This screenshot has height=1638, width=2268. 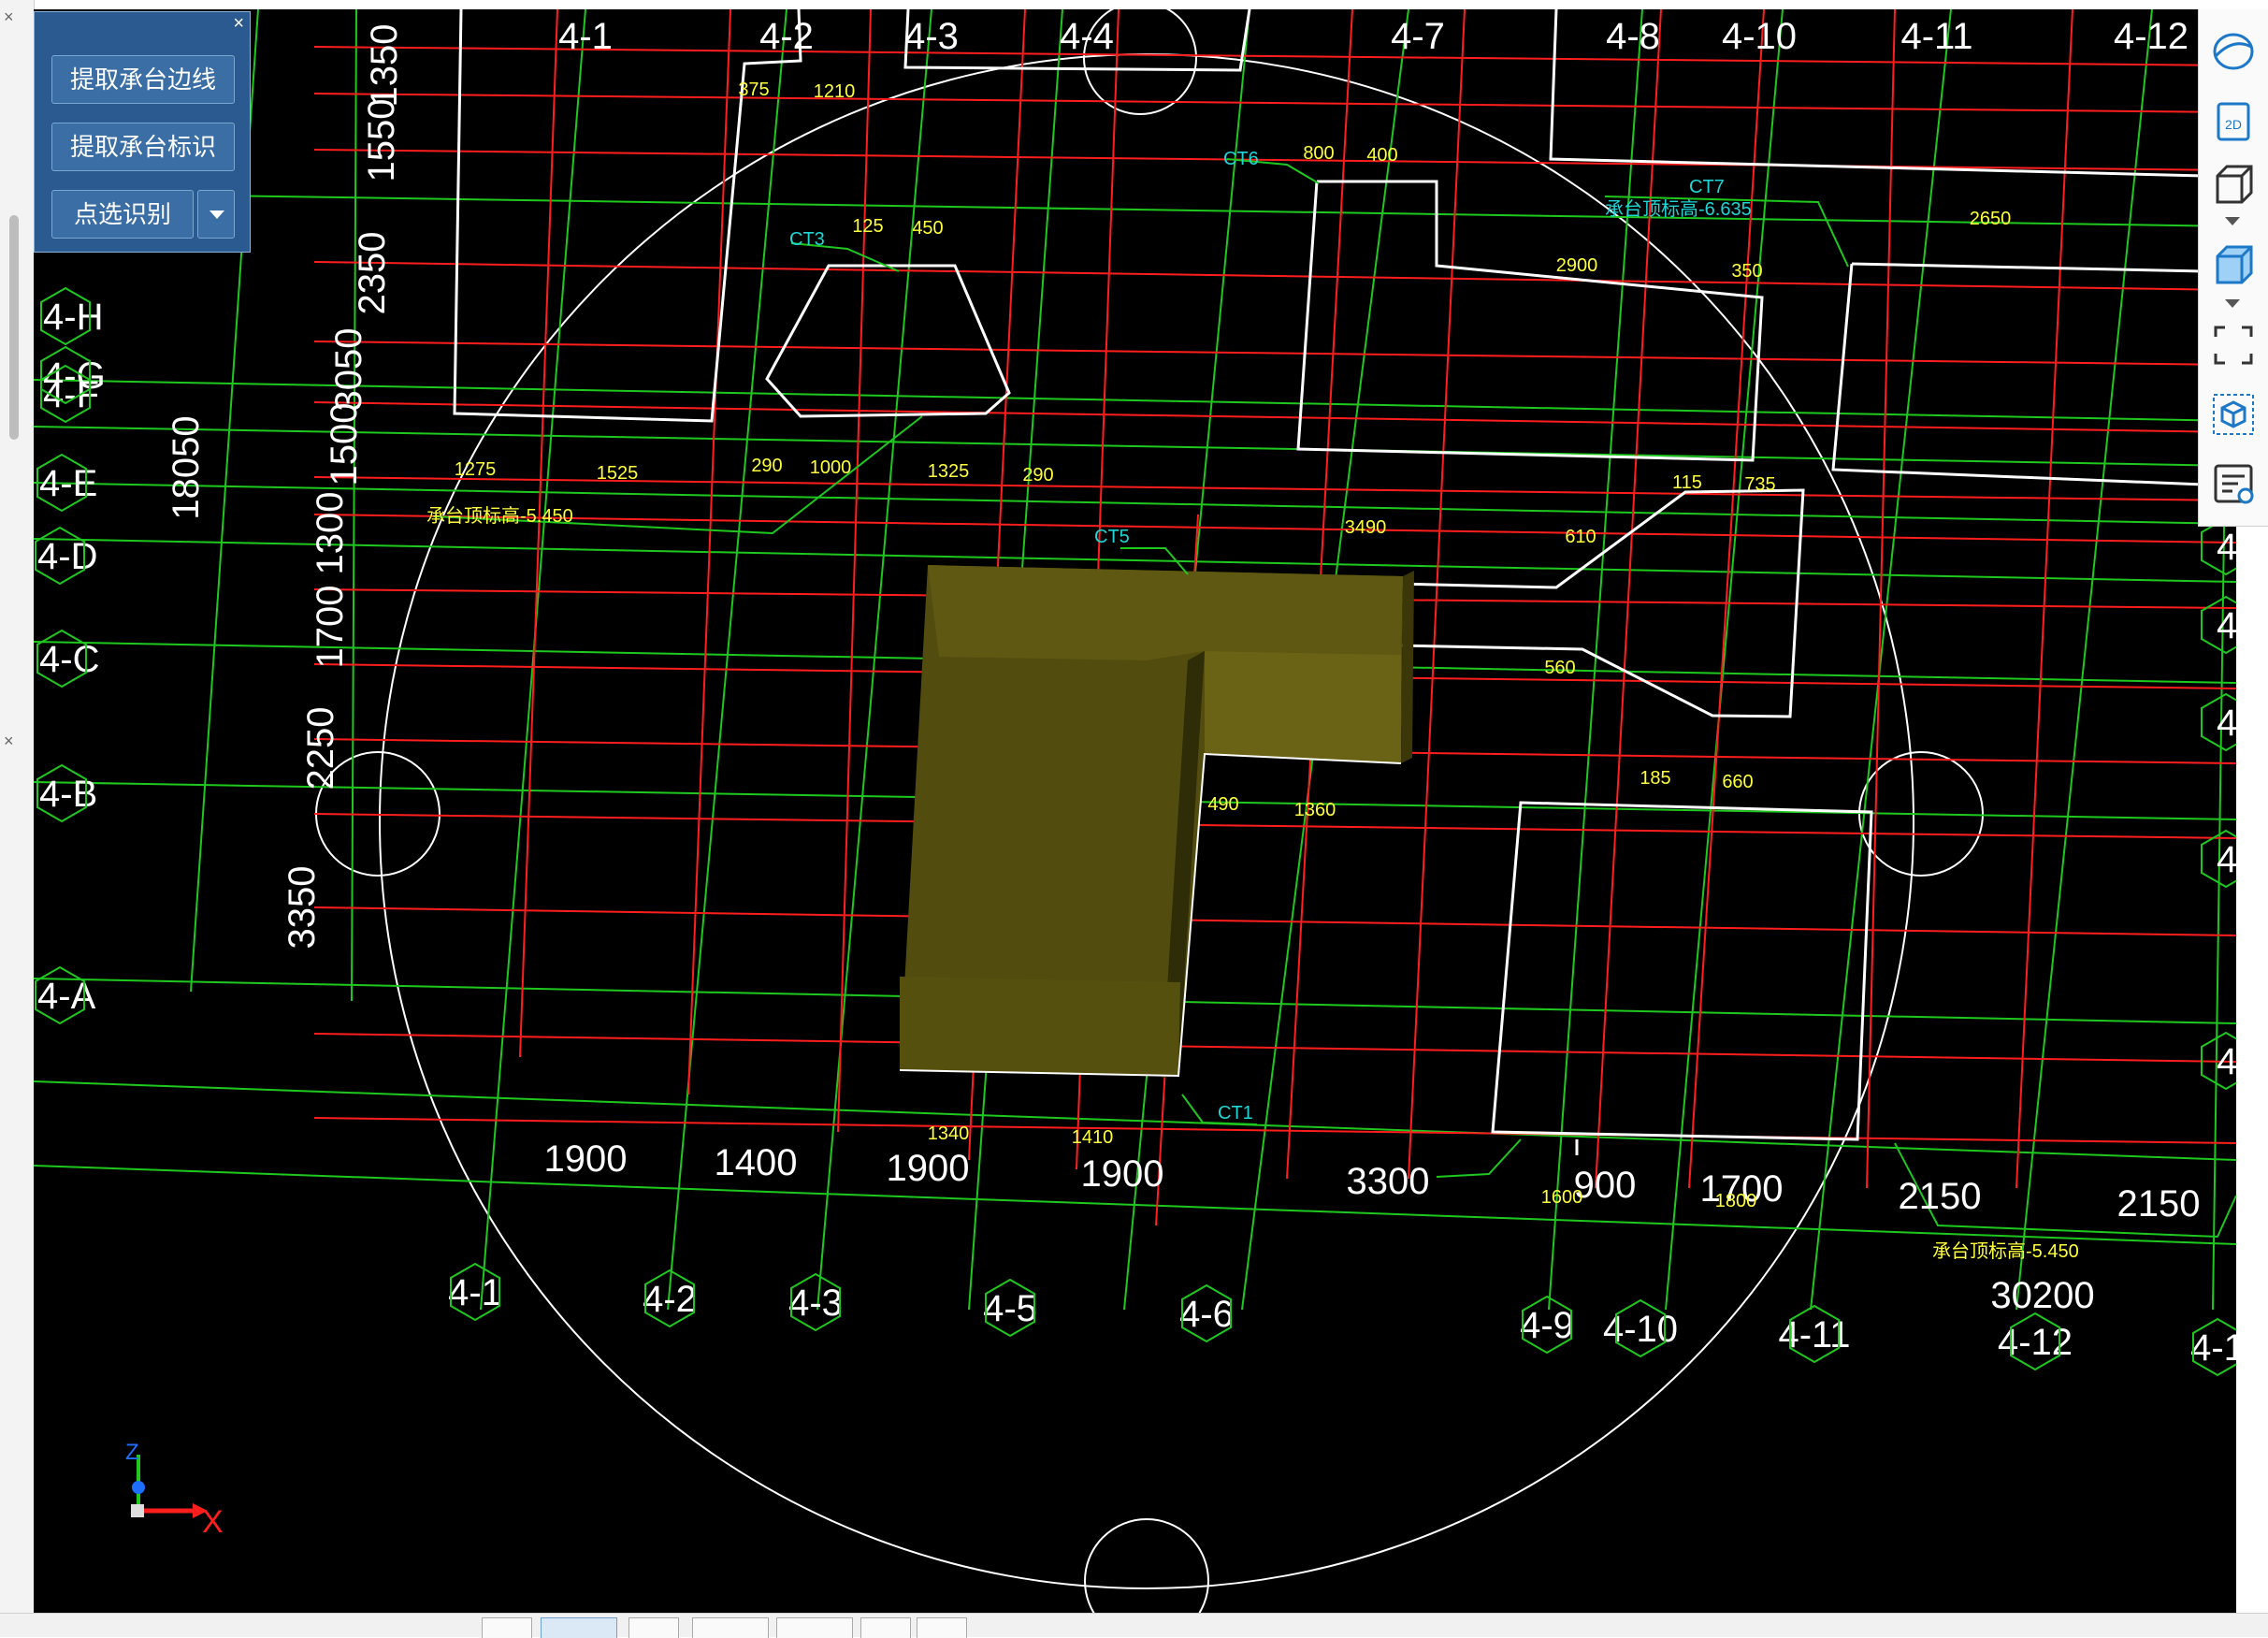 I want to click on small-dimension-label: 400, so click(x=1381, y=155).